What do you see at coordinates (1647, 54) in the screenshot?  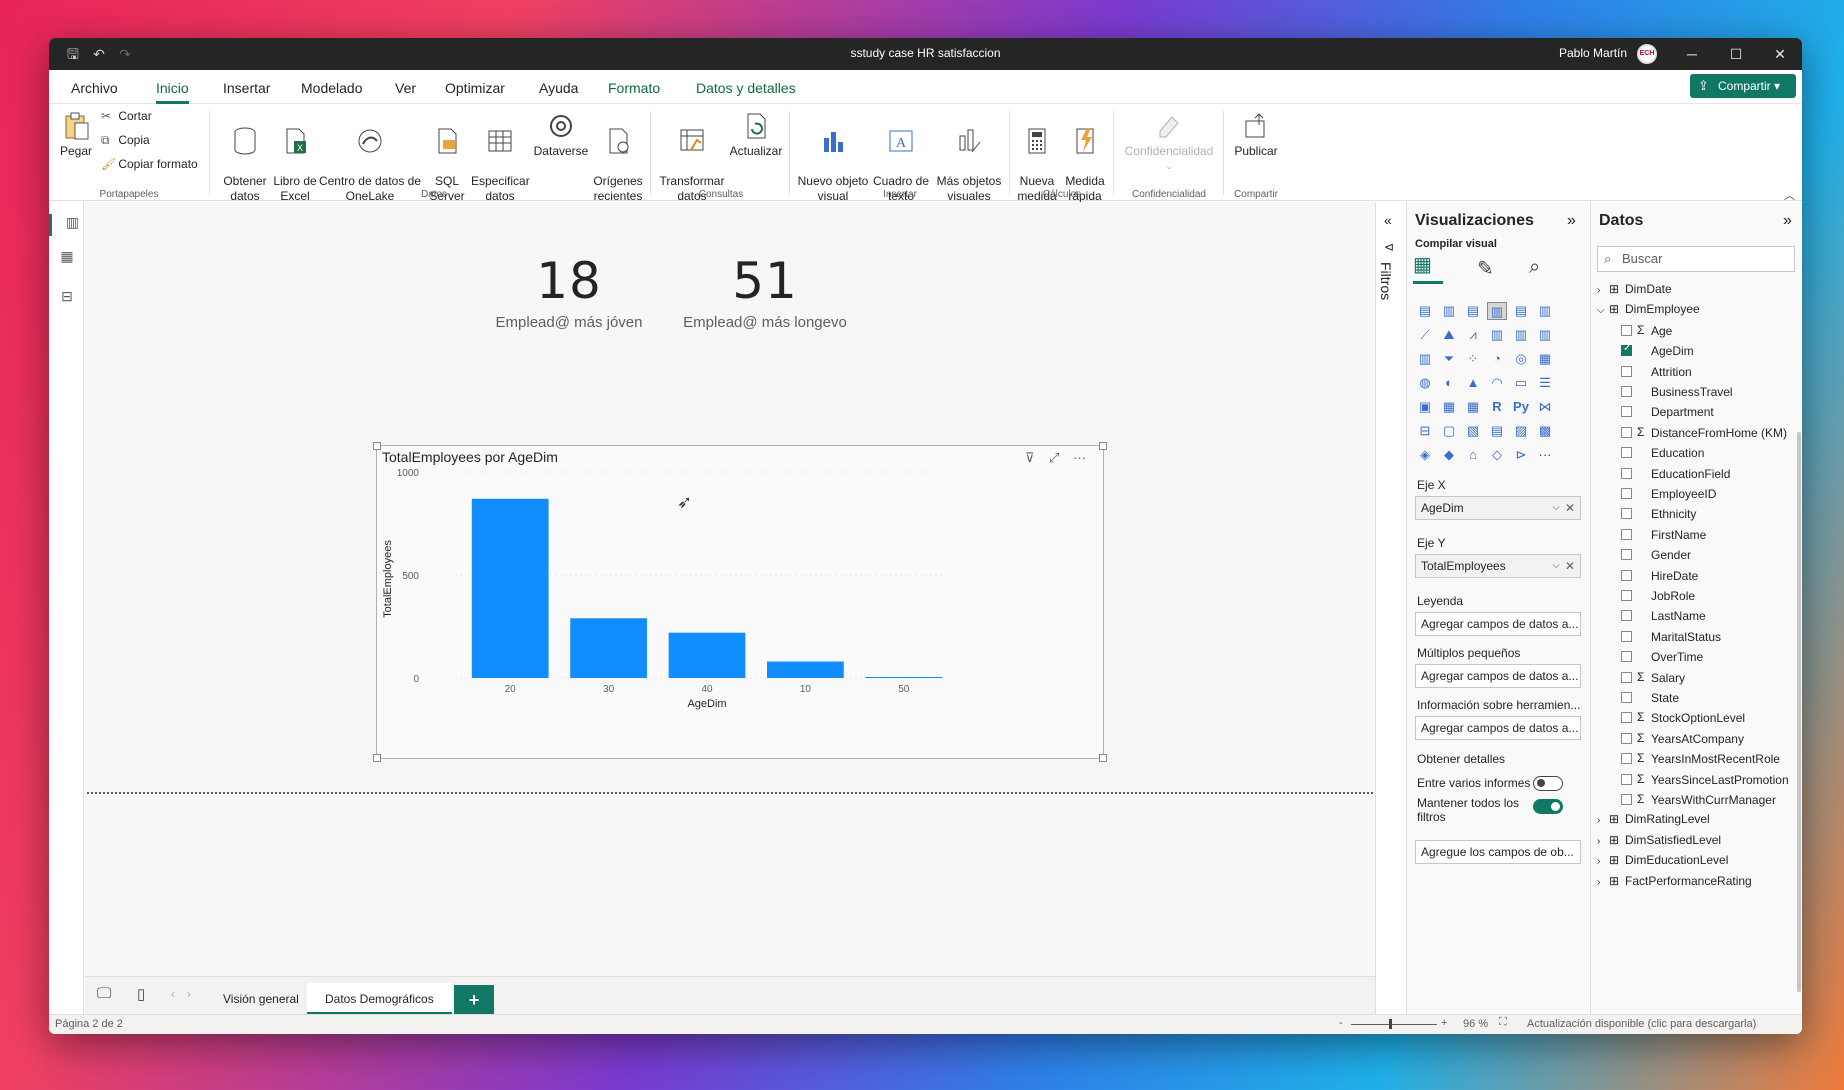 I see `avatar: ECH` at bounding box center [1647, 54].